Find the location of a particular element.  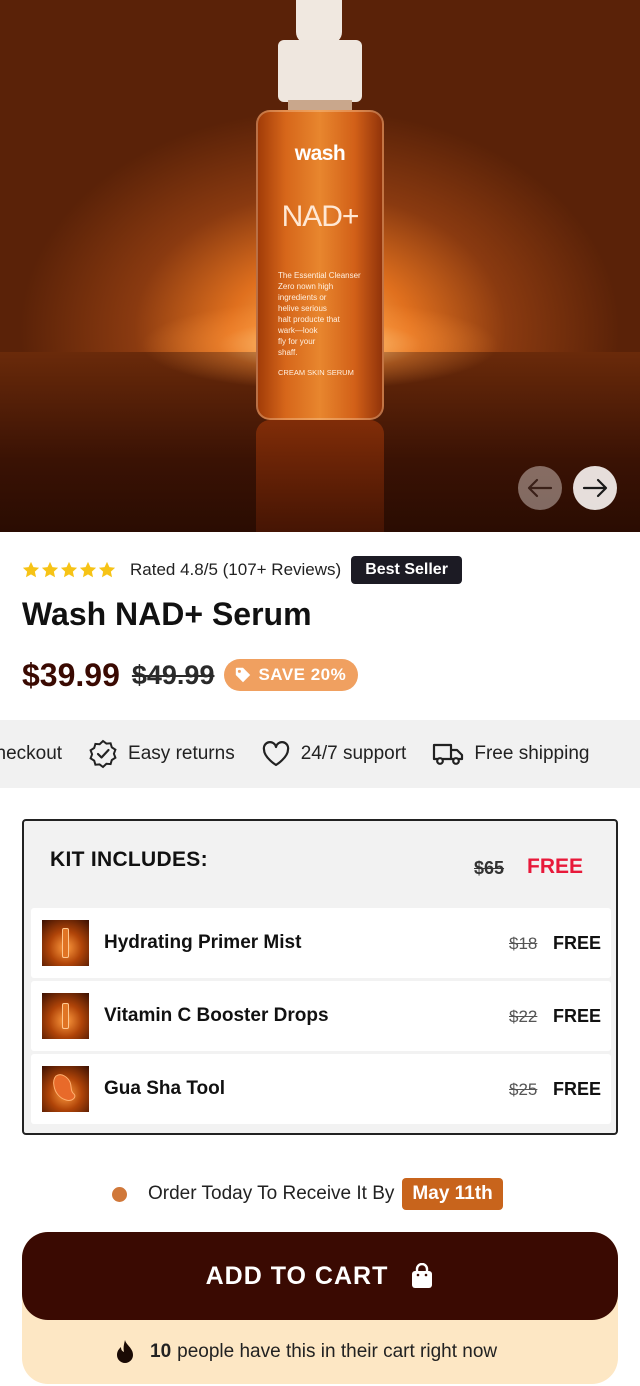

add-to-cart-label: ADD TO CART is located at coordinates (297, 1275).